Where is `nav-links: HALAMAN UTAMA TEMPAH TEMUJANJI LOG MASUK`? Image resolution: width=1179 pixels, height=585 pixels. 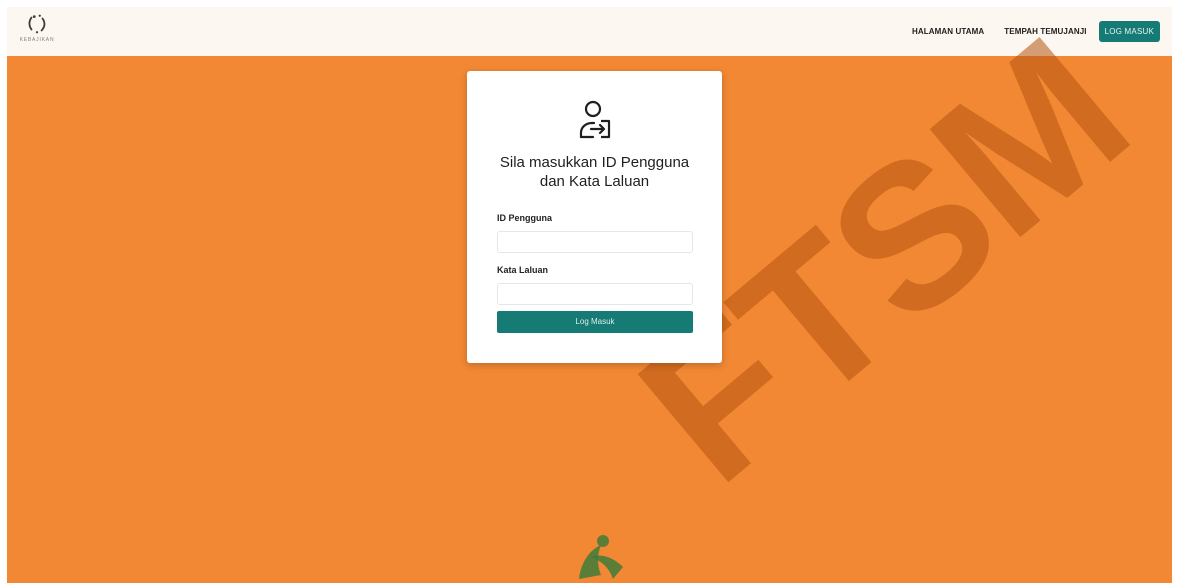
nav-links: HALAMAN UTAMA TEMPAH TEMUJANJI LOG MASUK is located at coordinates (1026, 31).